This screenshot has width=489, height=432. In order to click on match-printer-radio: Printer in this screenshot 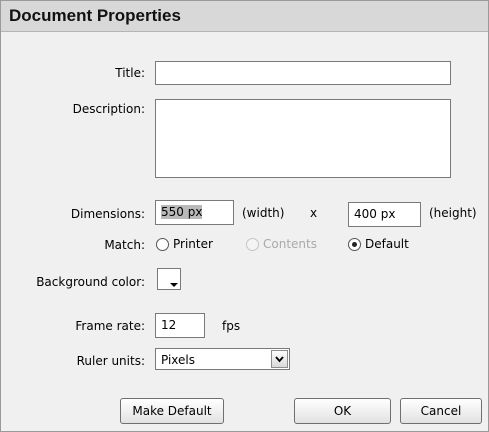, I will do `click(184, 244)`.